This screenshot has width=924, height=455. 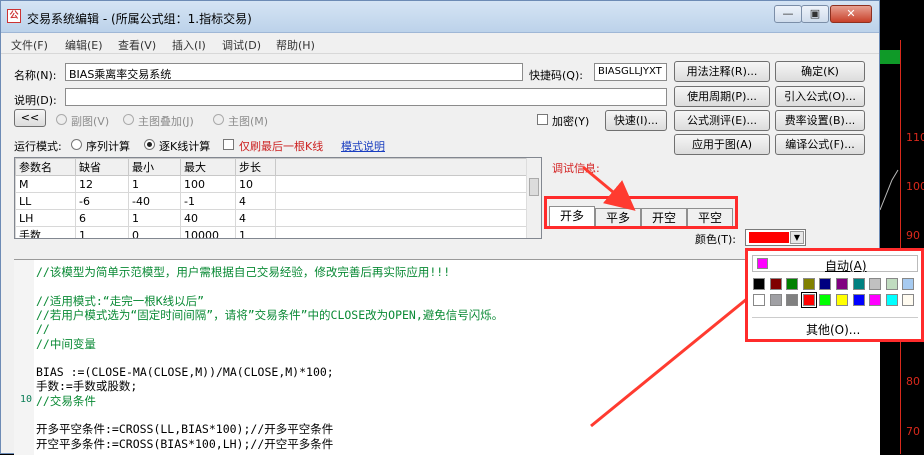 What do you see at coordinates (38, 146) in the screenshot?
I see `run-mode-label: 运行模式:` at bounding box center [38, 146].